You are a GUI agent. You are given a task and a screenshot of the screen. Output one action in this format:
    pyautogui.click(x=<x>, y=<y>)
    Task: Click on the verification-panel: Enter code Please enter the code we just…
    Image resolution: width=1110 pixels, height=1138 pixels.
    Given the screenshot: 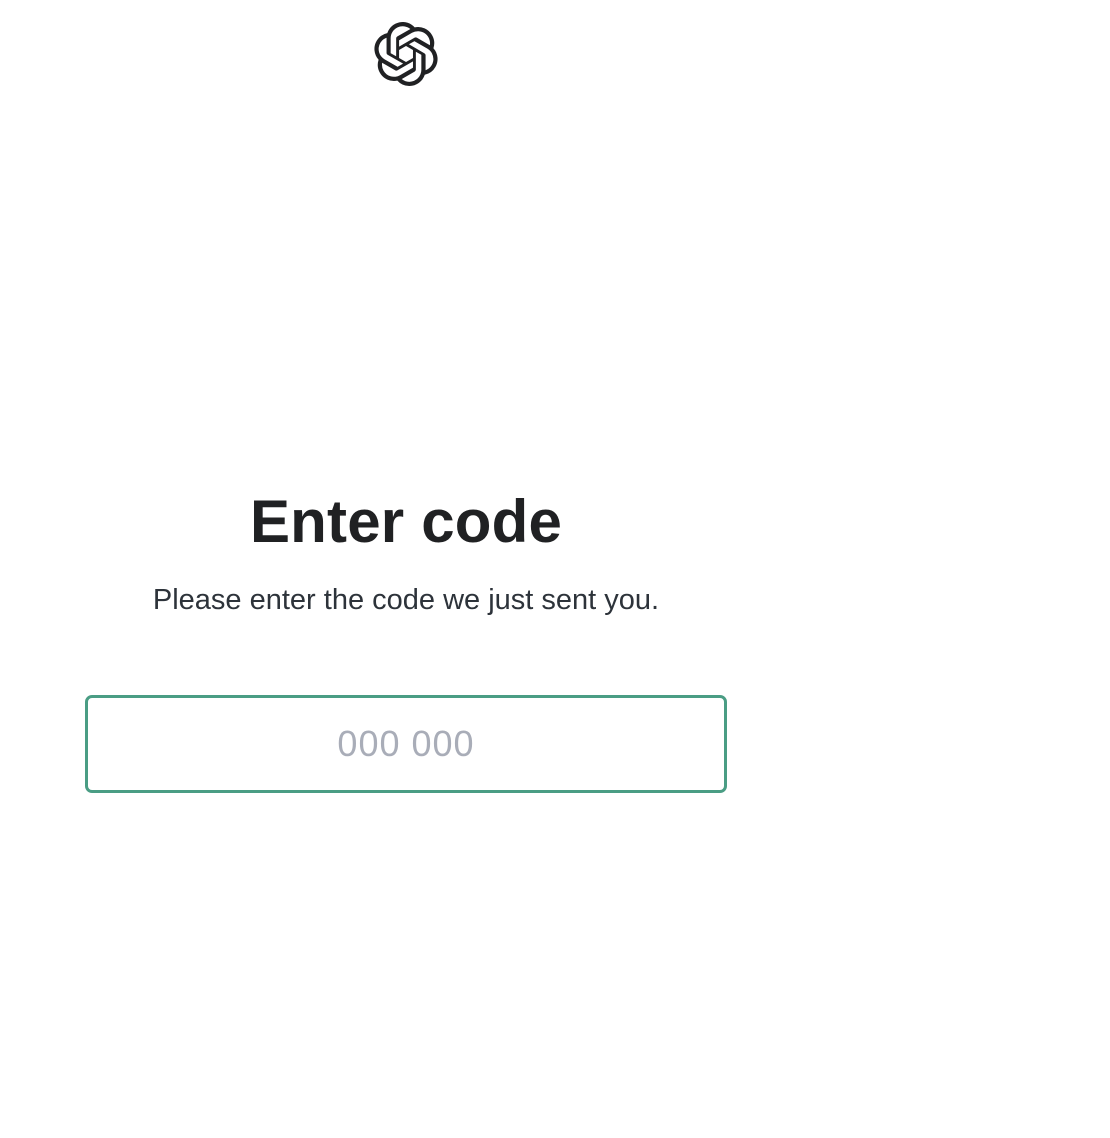 What is the action you would take?
    pyautogui.click(x=406, y=553)
    